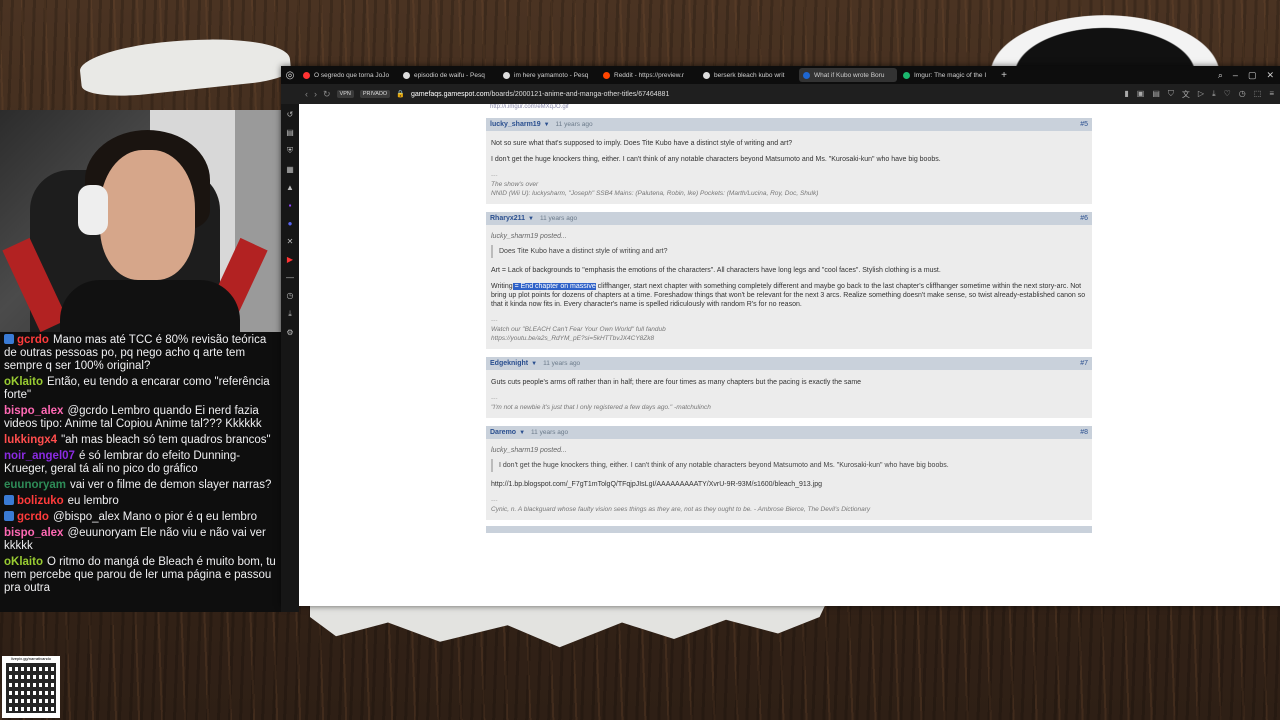  What do you see at coordinates (290, 241) in the screenshot?
I see `x-sidebar-icon: ✕` at bounding box center [290, 241].